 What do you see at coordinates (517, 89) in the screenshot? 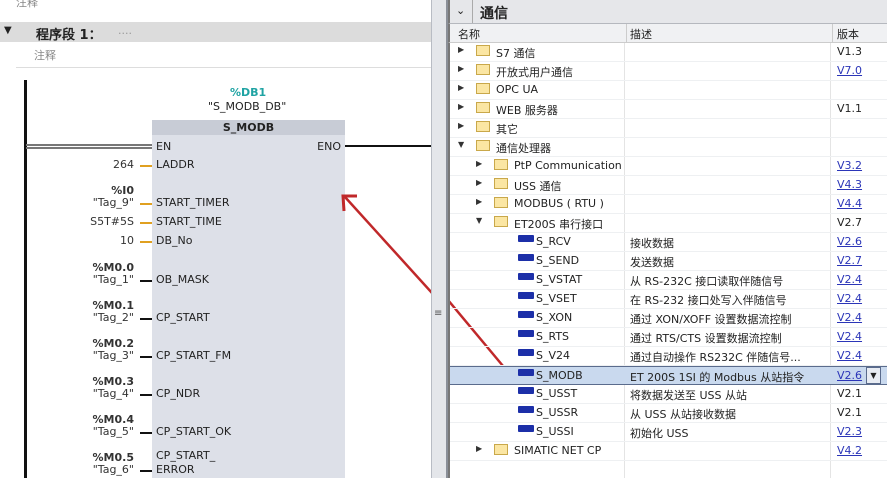
I see `row-name: OPC UA` at bounding box center [517, 89].